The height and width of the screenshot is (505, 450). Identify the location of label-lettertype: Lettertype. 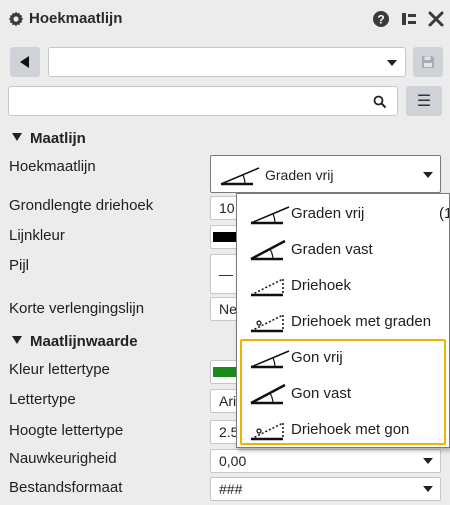
(42, 399).